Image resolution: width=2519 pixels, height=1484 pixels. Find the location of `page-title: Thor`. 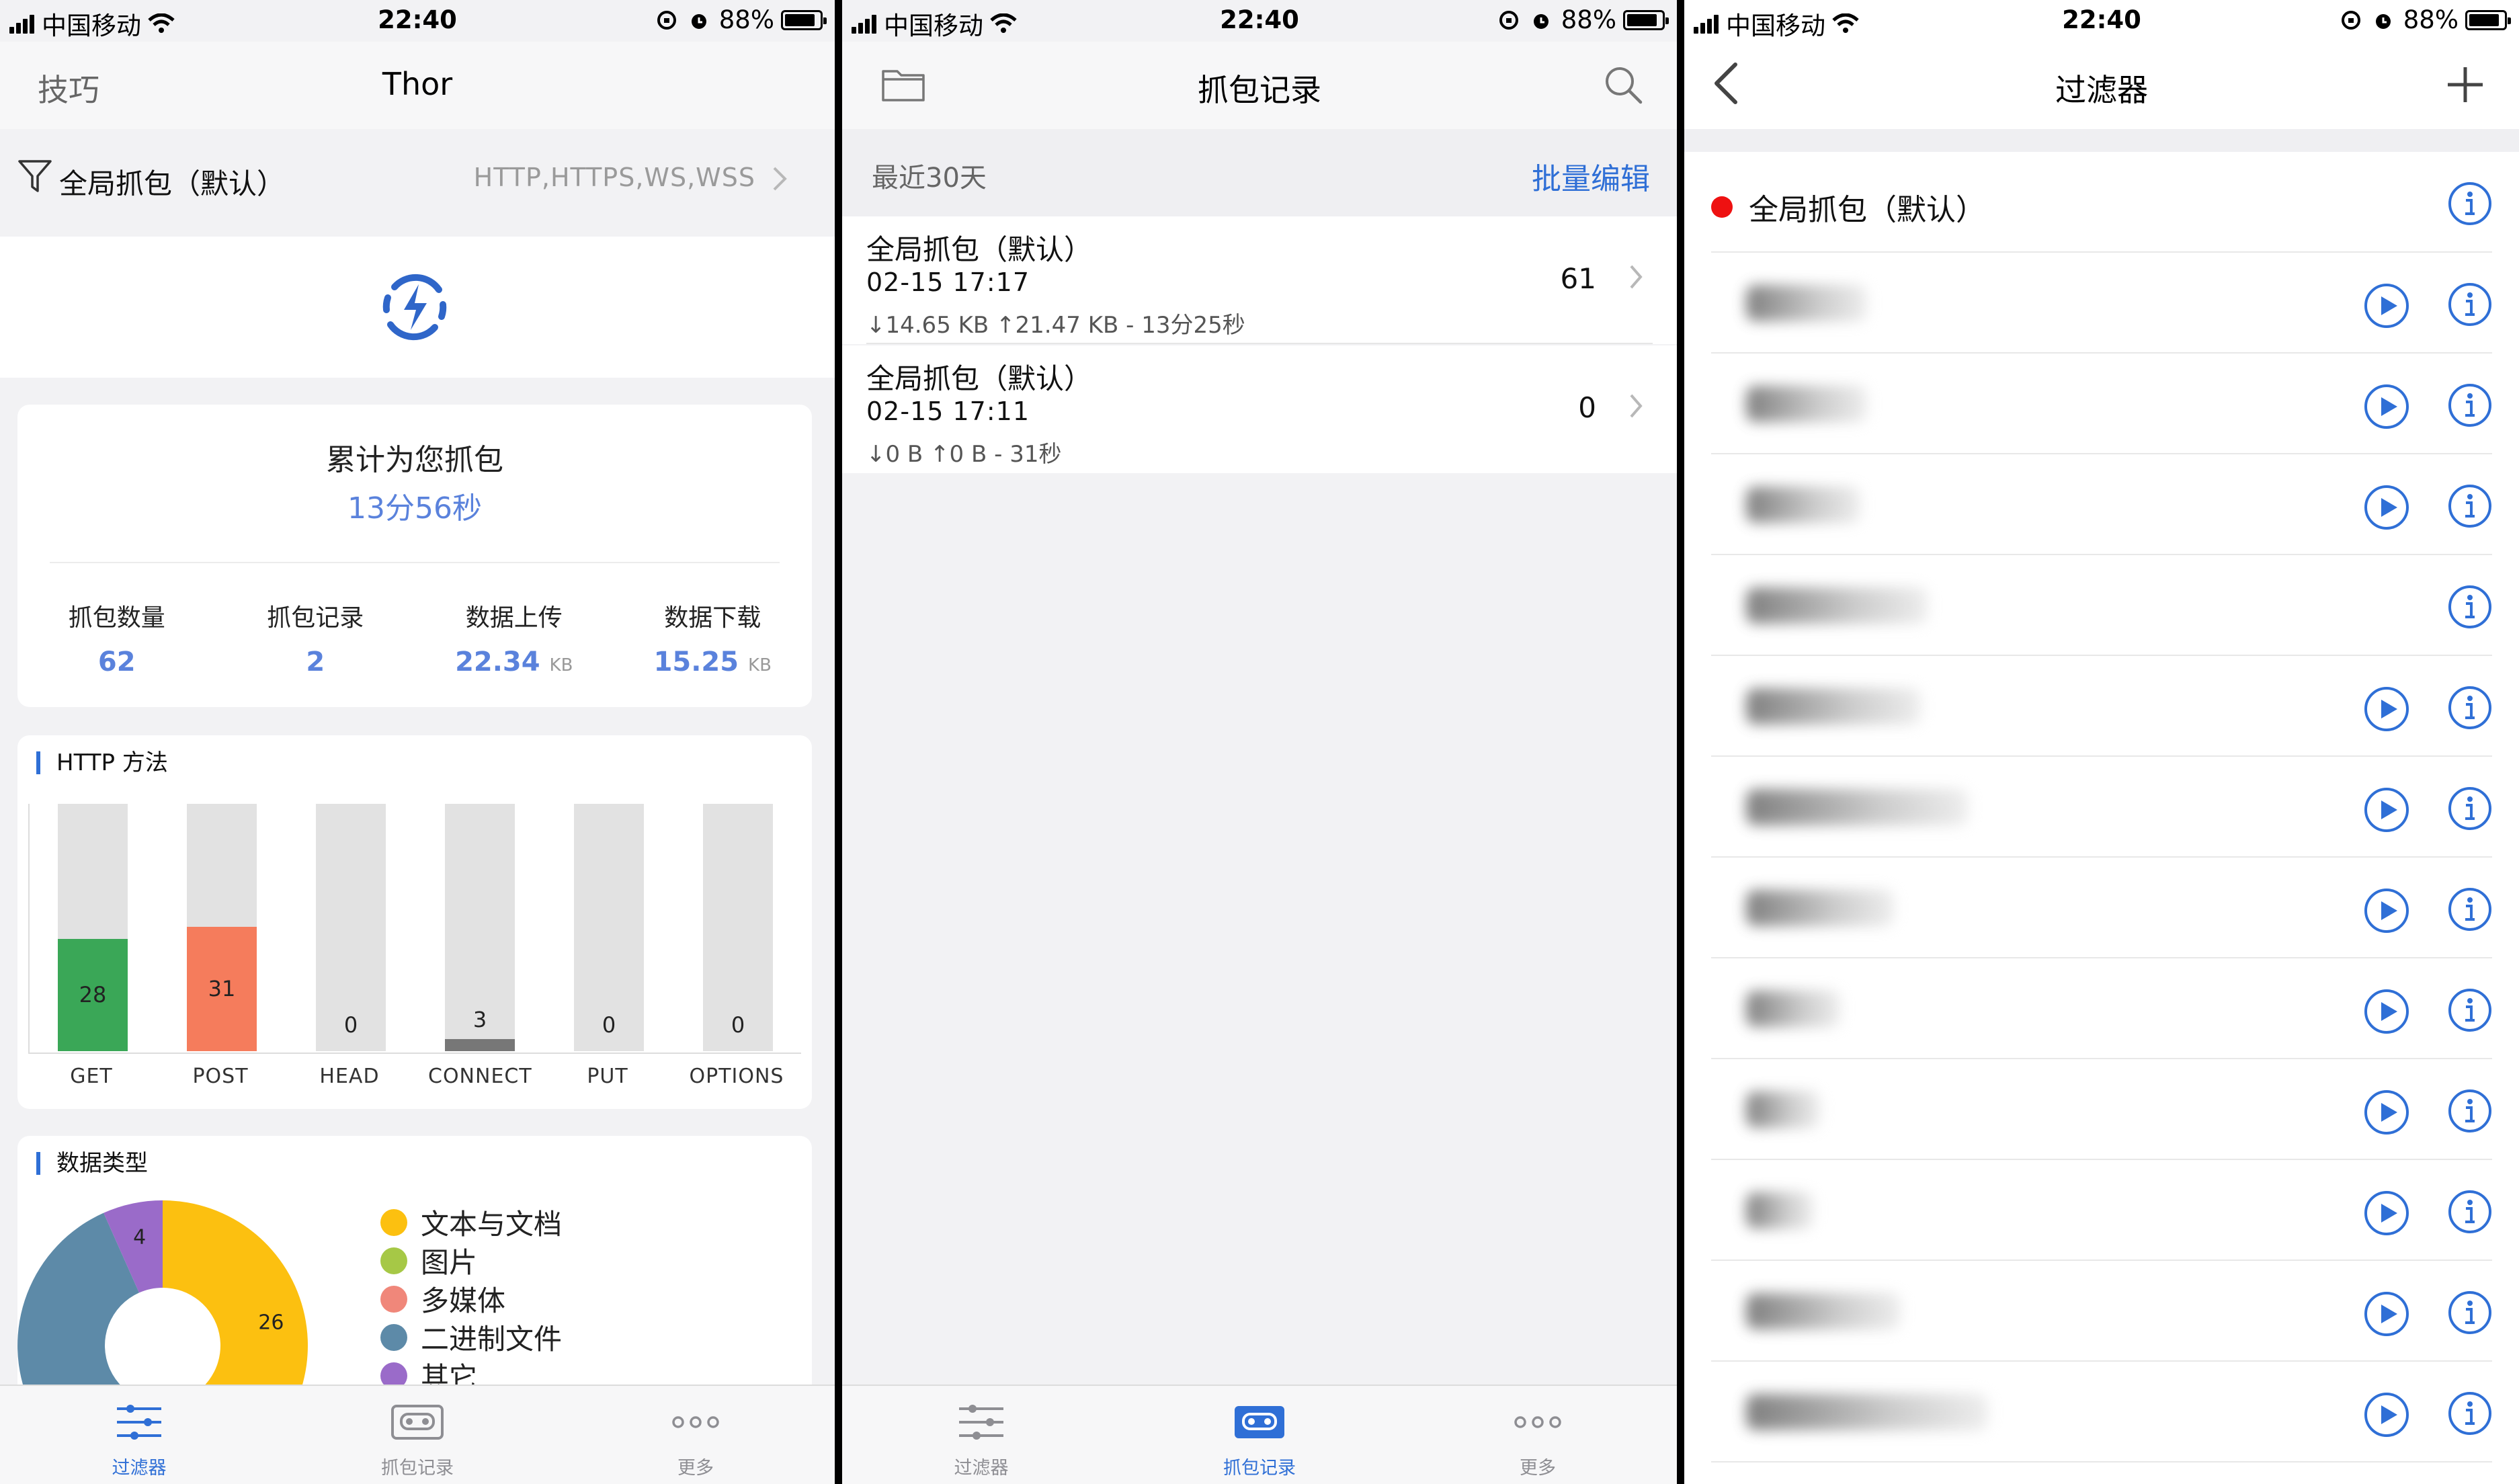

page-title: Thor is located at coordinates (417, 84).